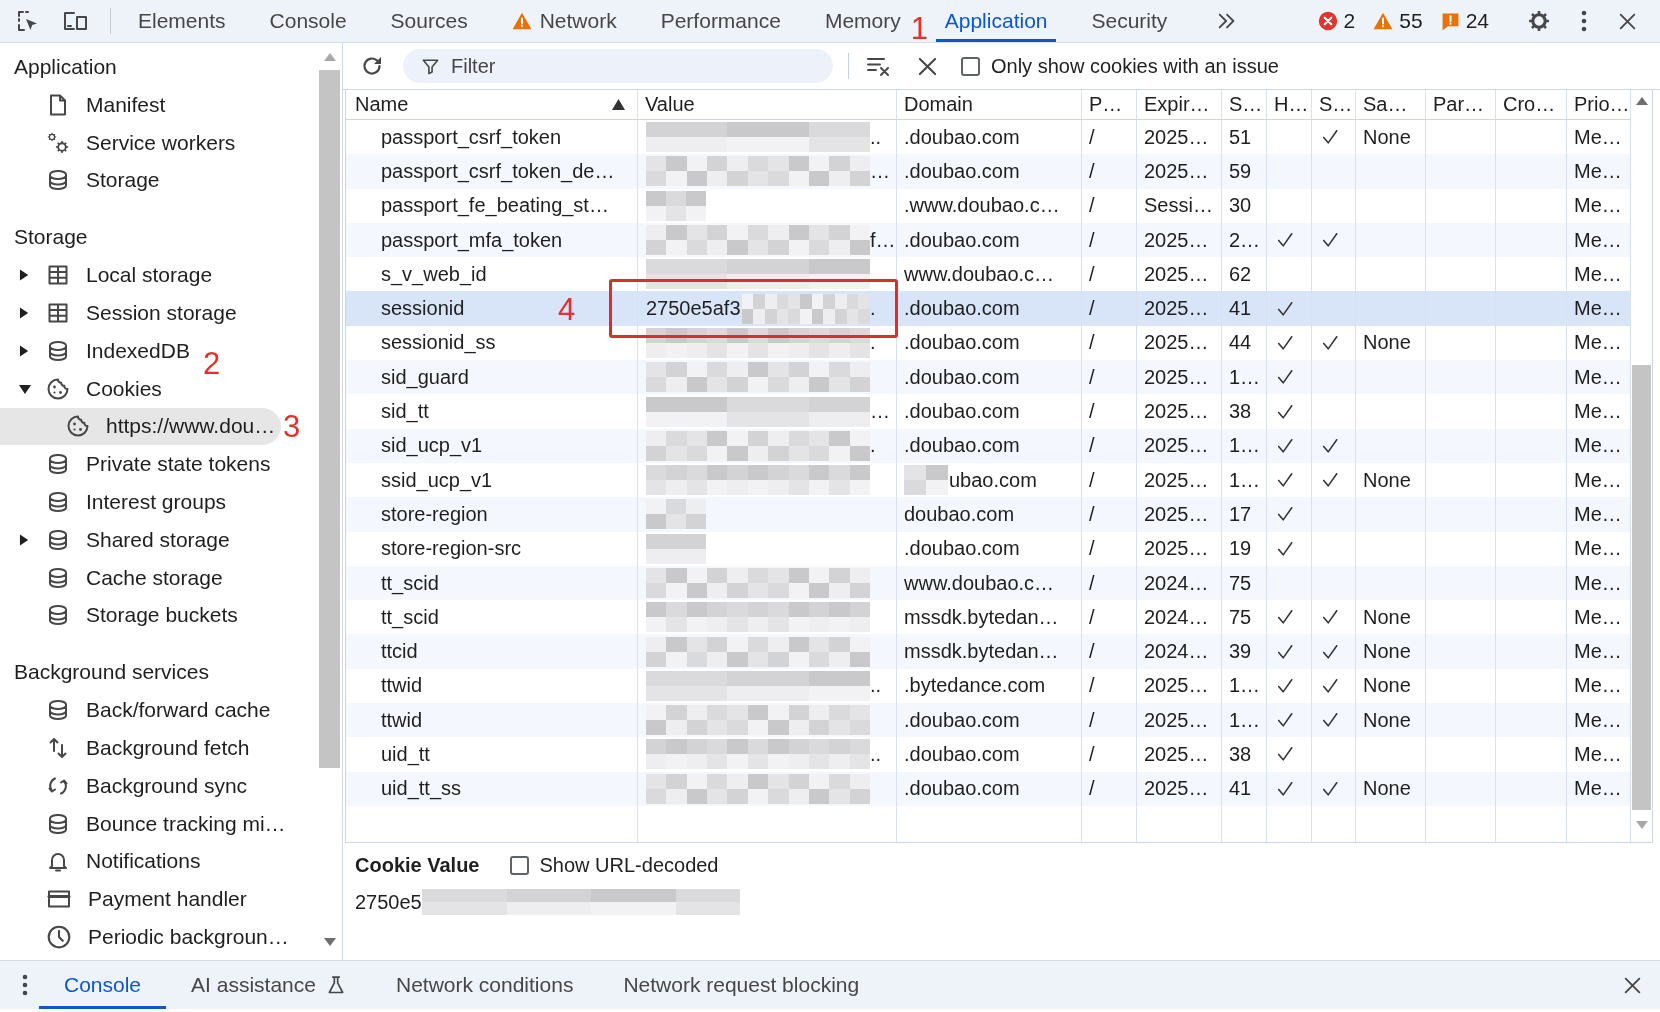 Image resolution: width=1660 pixels, height=1012 pixels. What do you see at coordinates (109, 275) in the screenshot?
I see `tree-item: Local storage` at bounding box center [109, 275].